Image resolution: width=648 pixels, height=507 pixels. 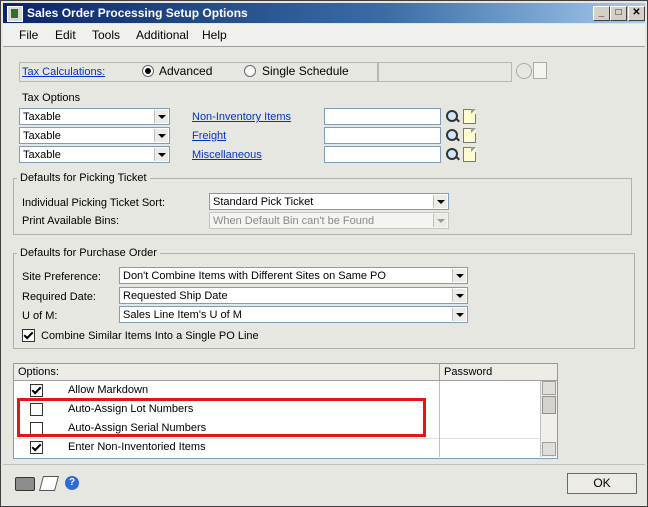 What do you see at coordinates (214, 35) in the screenshot?
I see `menu-help: Help` at bounding box center [214, 35].